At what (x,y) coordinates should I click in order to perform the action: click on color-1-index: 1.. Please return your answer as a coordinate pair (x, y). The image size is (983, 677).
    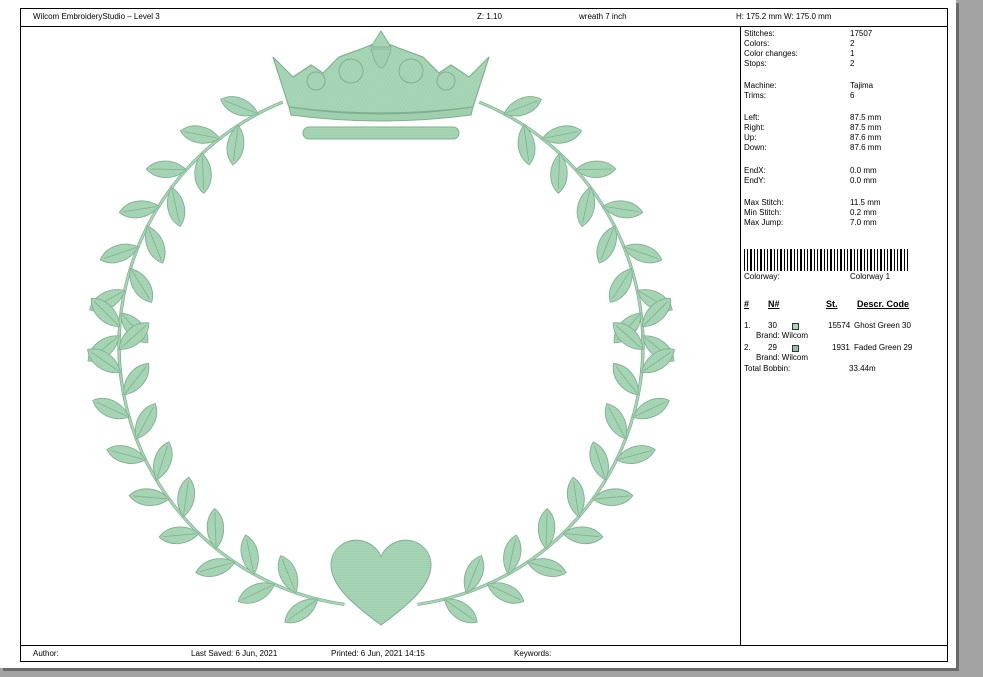
    Looking at the image, I should click on (747, 325).